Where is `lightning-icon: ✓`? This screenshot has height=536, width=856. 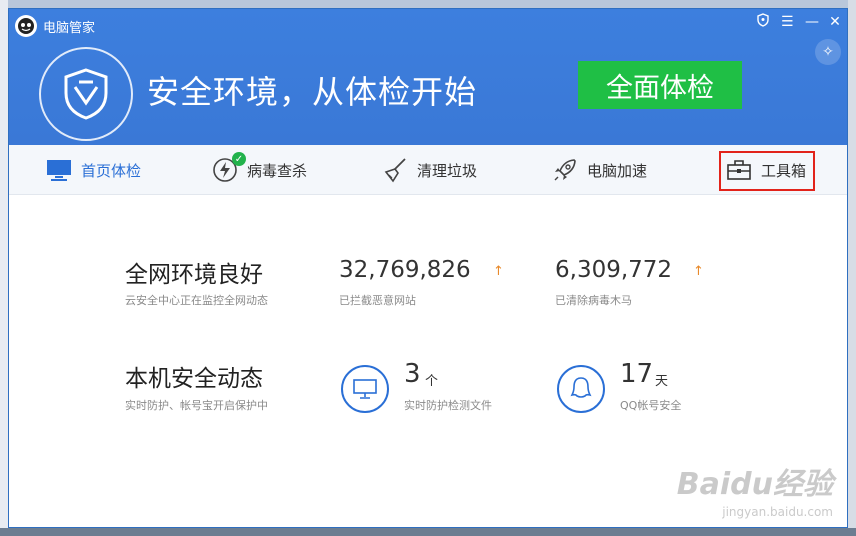
lightning-icon: ✓ is located at coordinates (228, 168).